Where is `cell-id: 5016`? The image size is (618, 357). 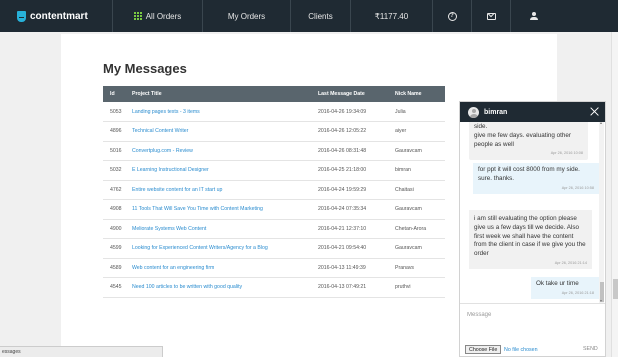 cell-id: 5016 is located at coordinates (114, 151).